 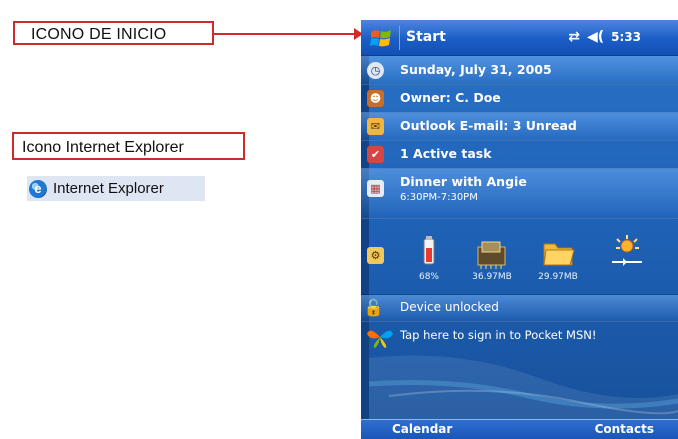 I want to click on contacts-softkey: Contacts, so click(x=624, y=429).